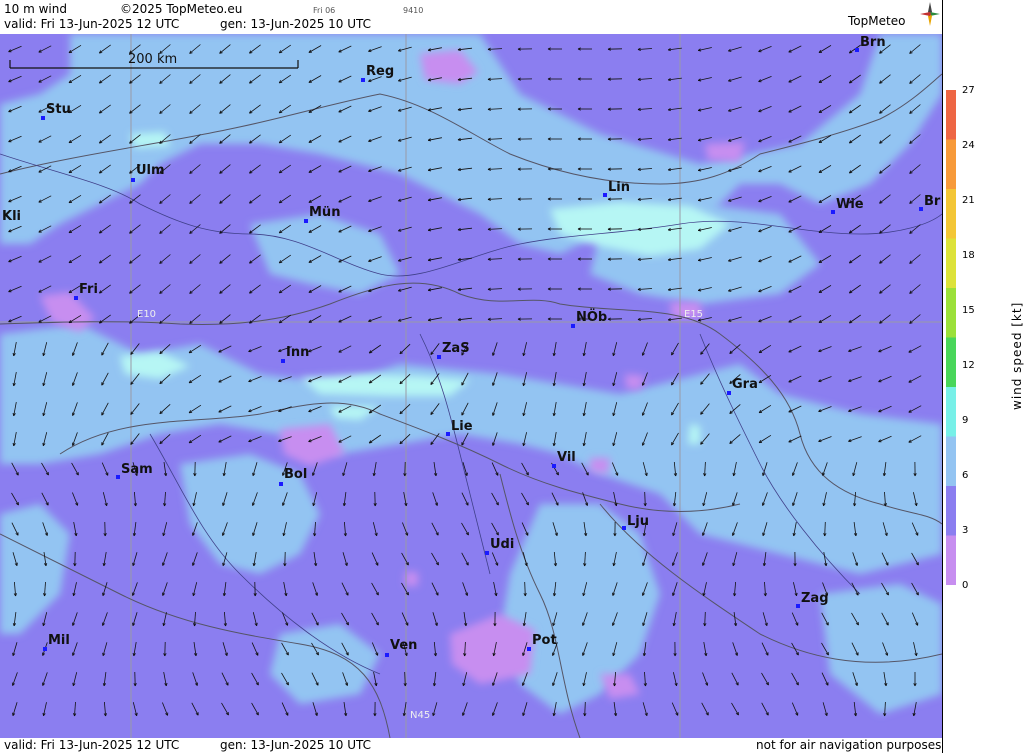 The image size is (1034, 753). What do you see at coordinates (92, 24) in the screenshot?
I see `valid-time: valid: Fri 13-Jun-2025 12 UTC` at bounding box center [92, 24].